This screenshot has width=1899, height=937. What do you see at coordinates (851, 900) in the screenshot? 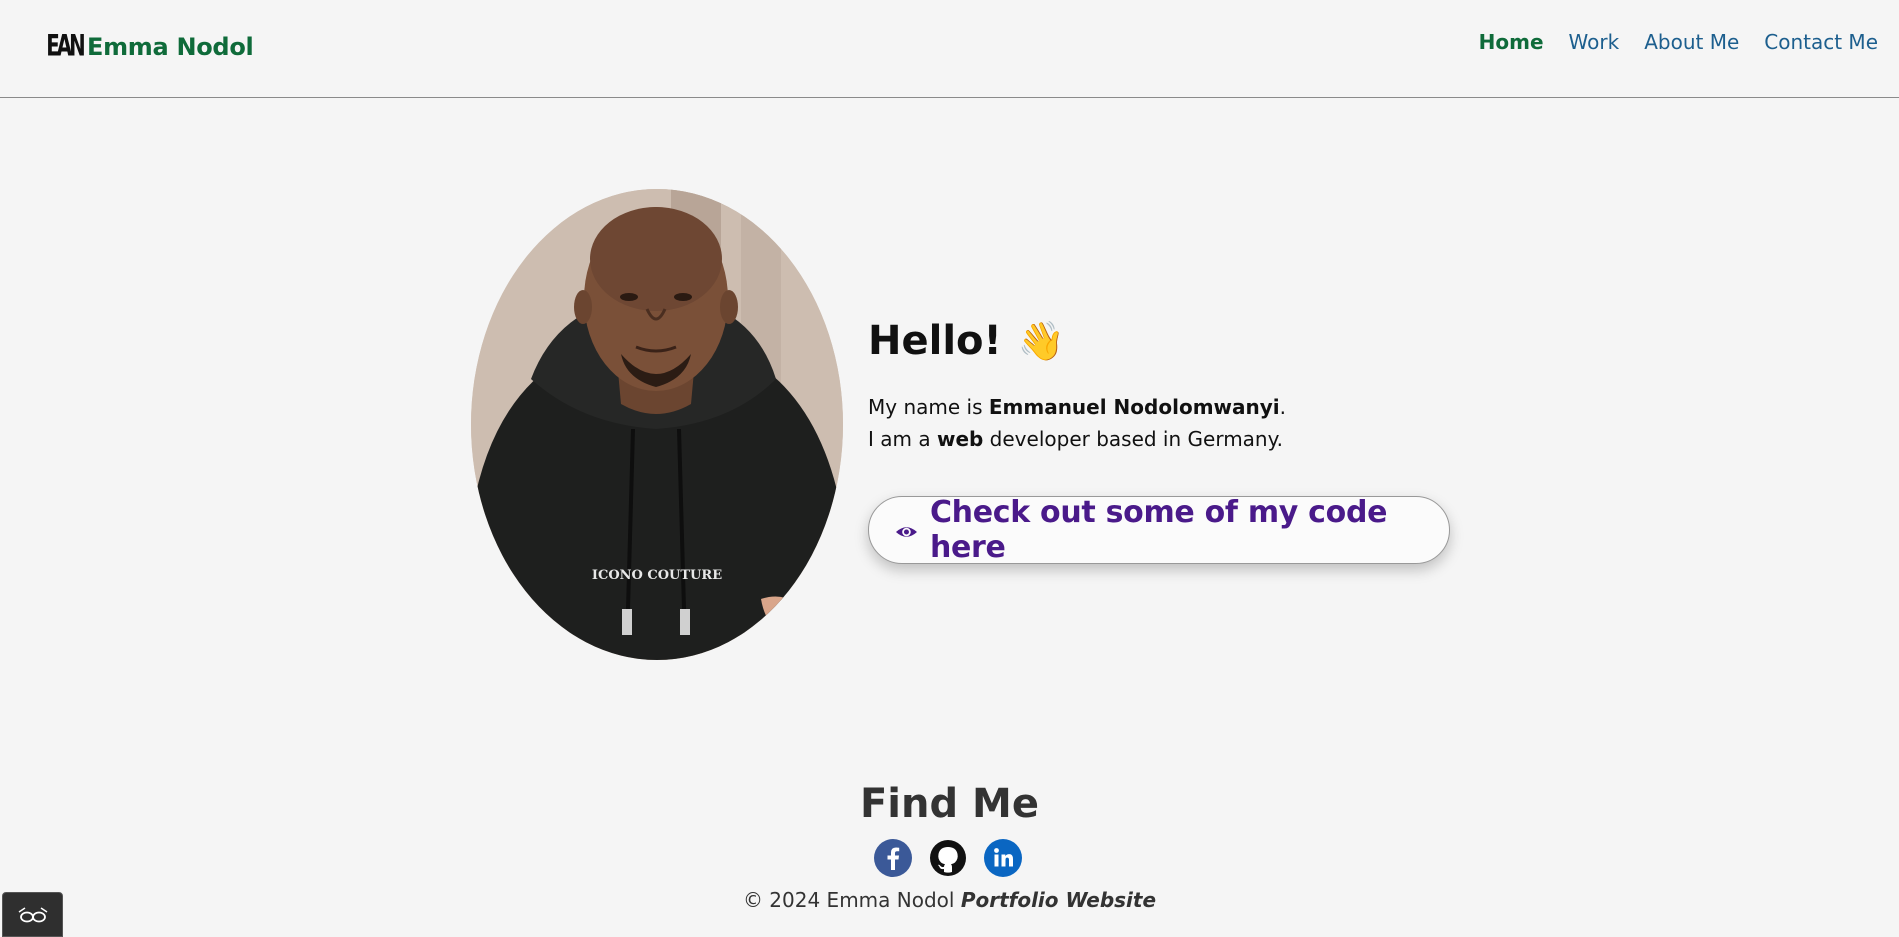
I see `copyright-text: © 2024 Emma Nodol` at bounding box center [851, 900].